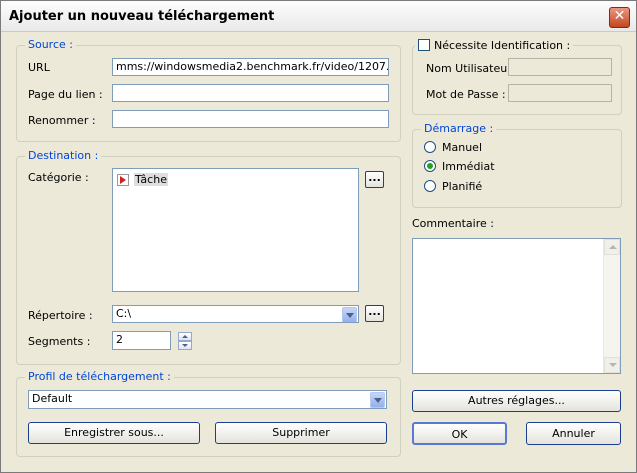 The height and width of the screenshot is (473, 637). I want to click on close-icon: ✕, so click(619, 16).